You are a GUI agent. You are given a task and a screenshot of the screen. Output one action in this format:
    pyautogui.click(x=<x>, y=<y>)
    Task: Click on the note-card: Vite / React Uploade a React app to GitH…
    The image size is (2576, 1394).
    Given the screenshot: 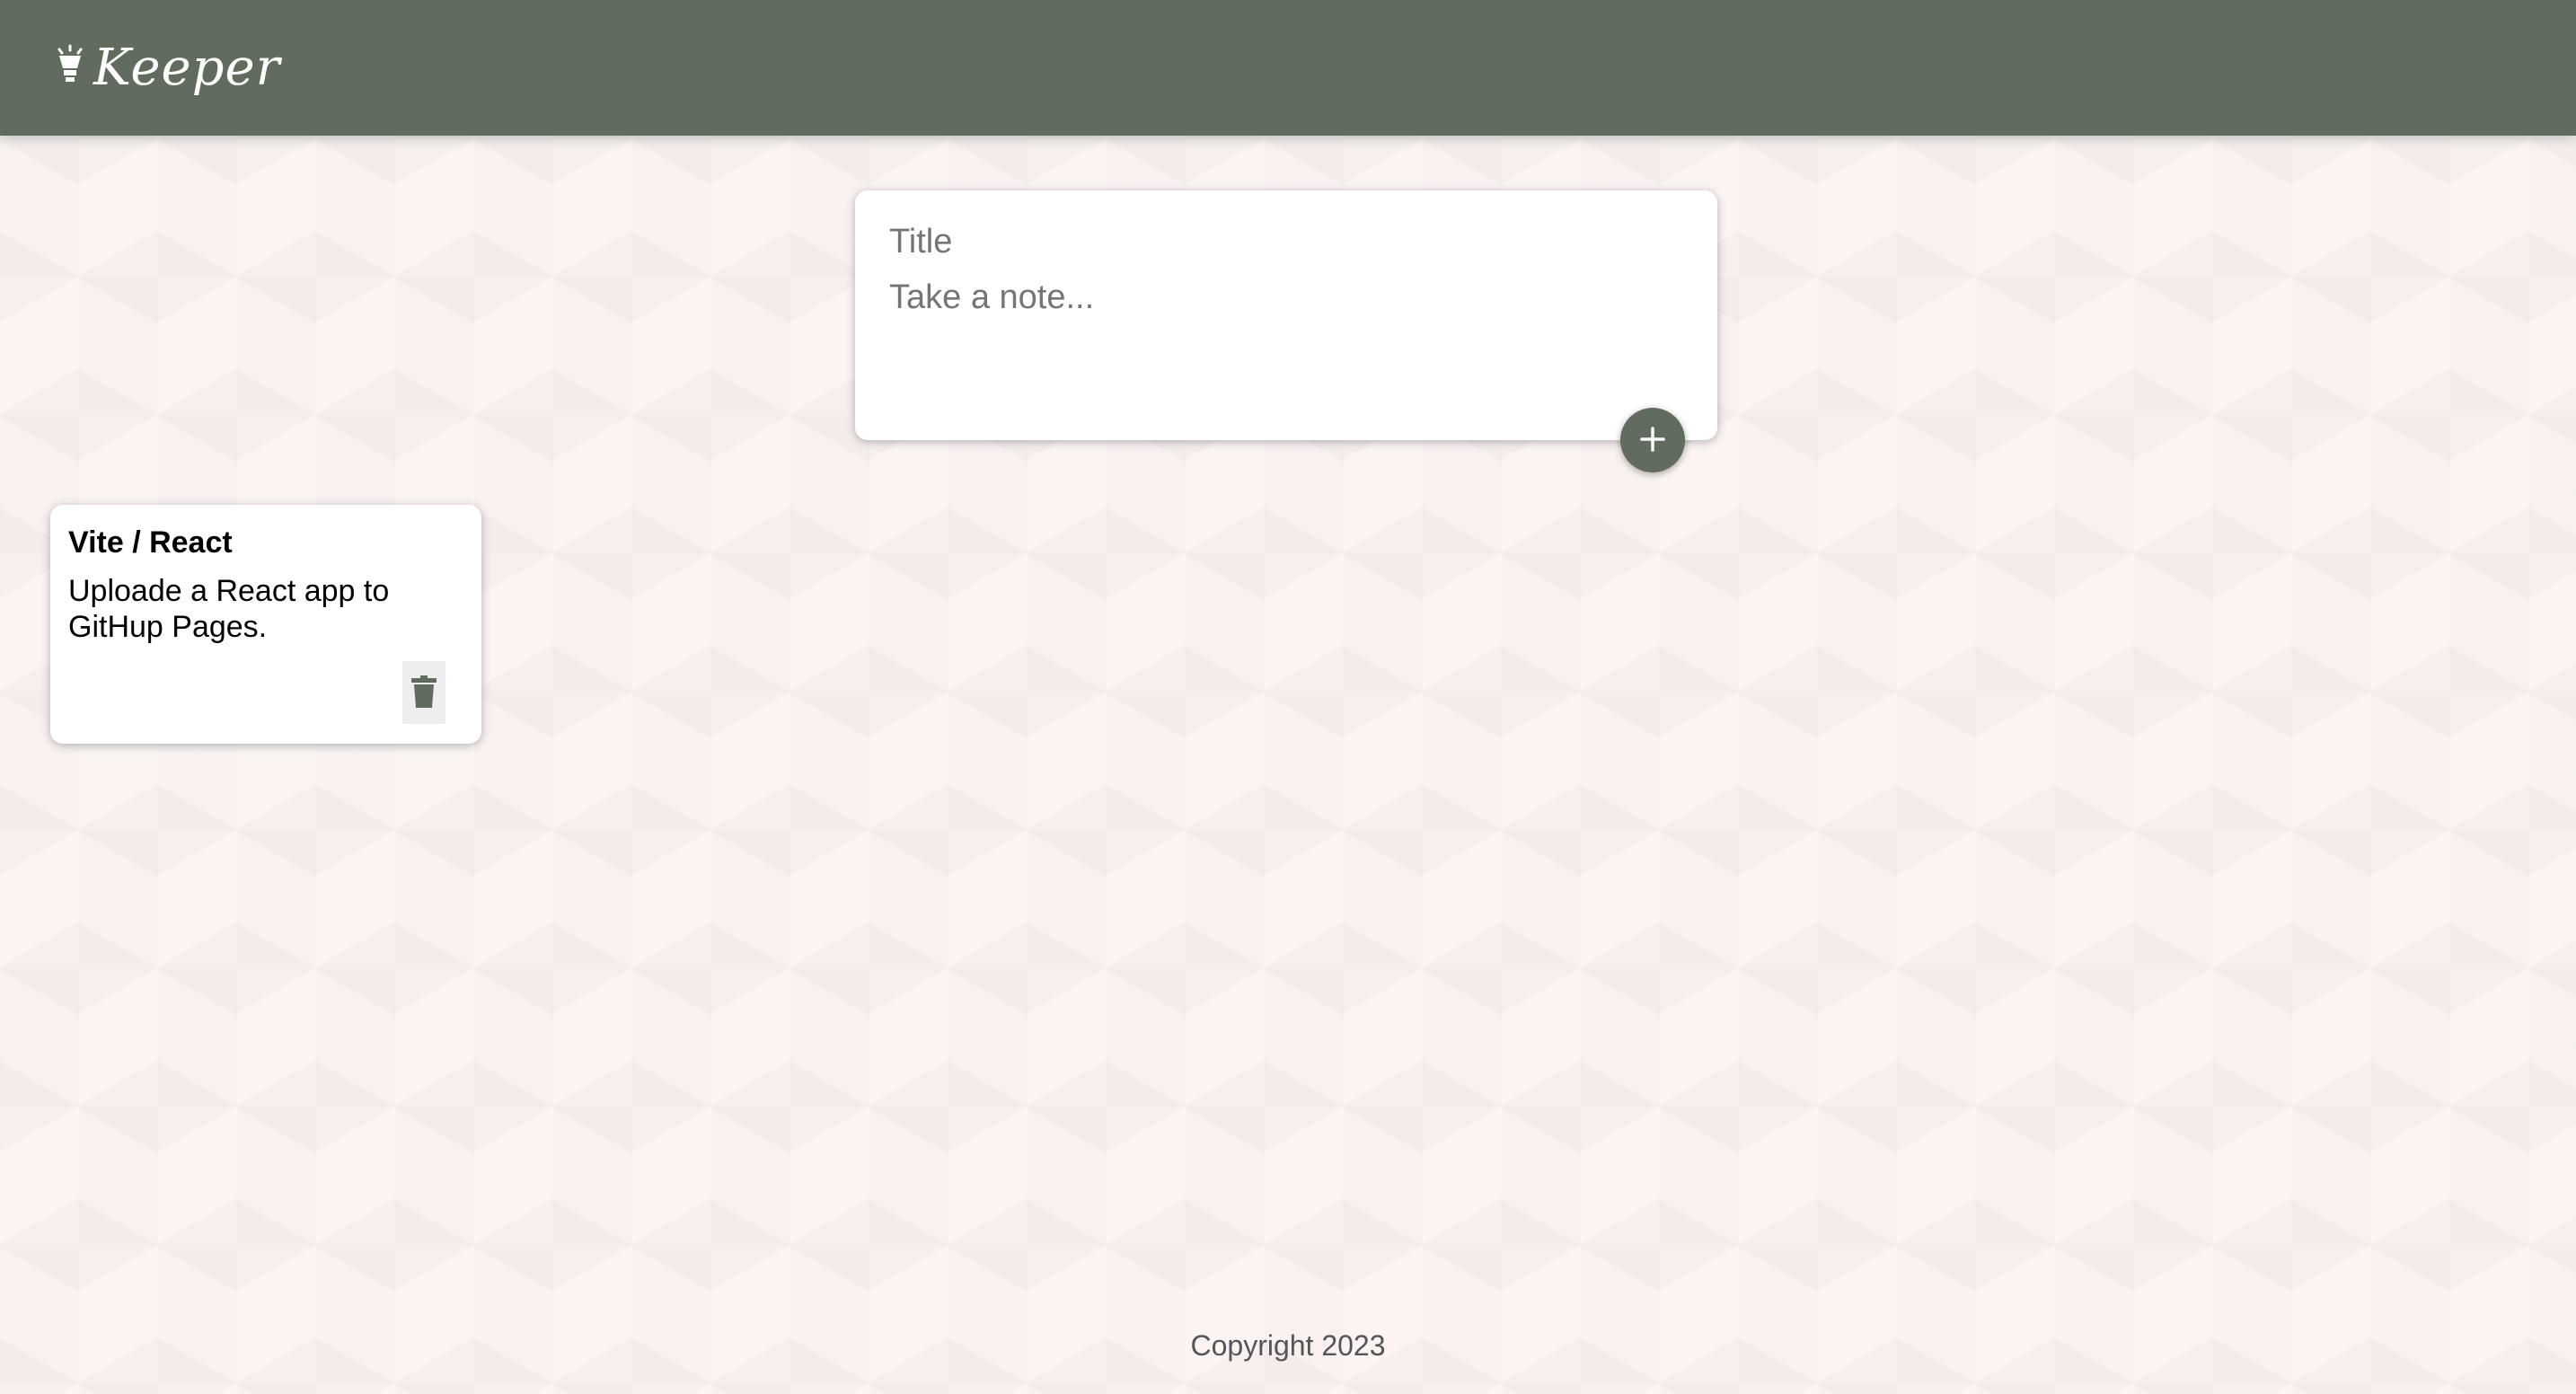 What is the action you would take?
    pyautogui.click(x=265, y=624)
    